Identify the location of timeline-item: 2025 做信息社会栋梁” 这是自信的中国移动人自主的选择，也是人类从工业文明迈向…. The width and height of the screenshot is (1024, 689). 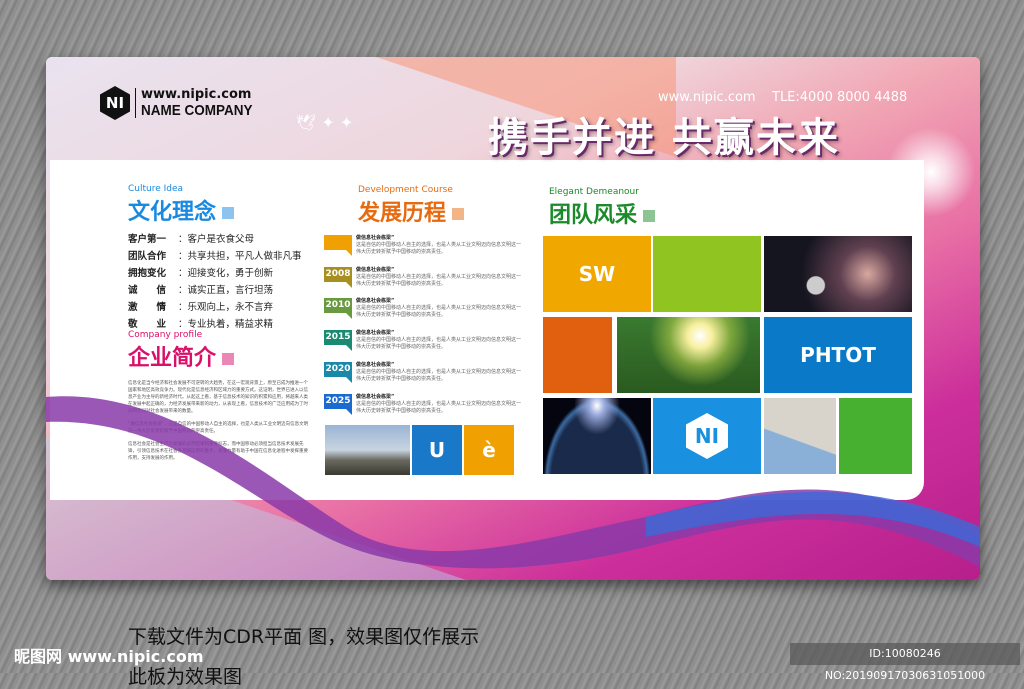
(424, 408).